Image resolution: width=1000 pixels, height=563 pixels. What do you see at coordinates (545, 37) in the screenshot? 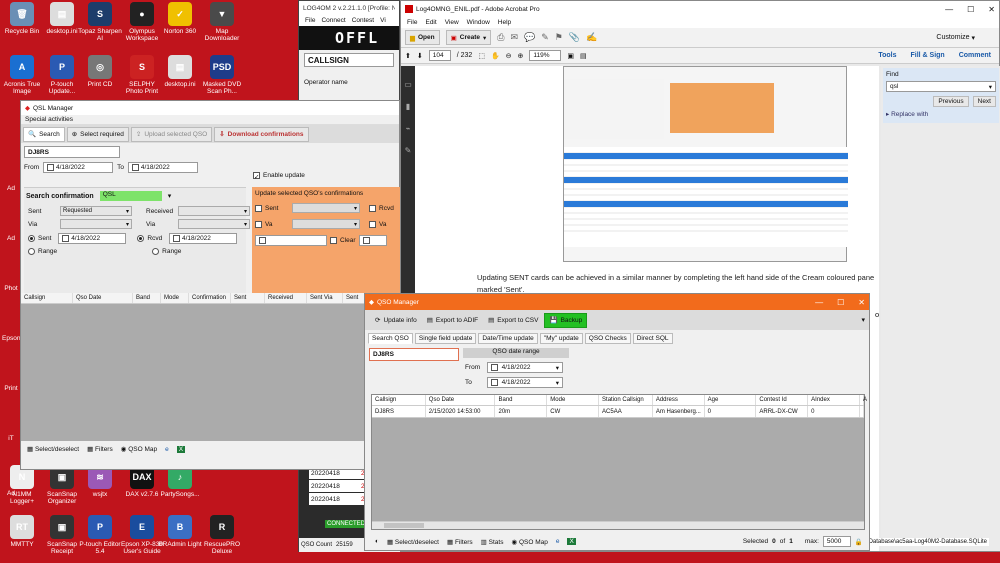
I see `highlight-icon: ✎` at bounding box center [545, 37].